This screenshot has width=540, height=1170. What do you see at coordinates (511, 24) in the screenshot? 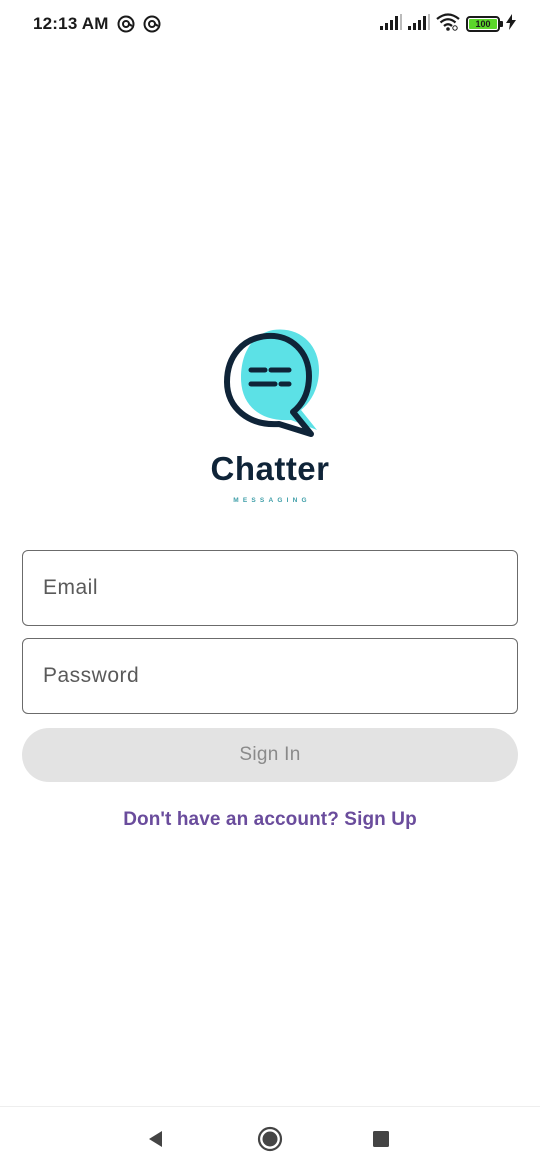
I see `charging-bolt-icon` at bounding box center [511, 24].